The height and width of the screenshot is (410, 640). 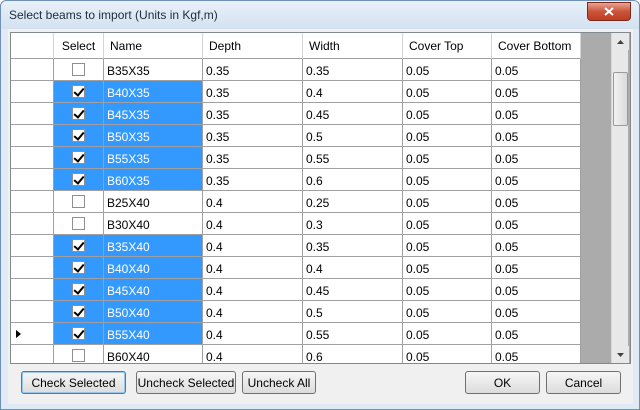 I want to click on column-header-cover-top: Cover Top, so click(x=447, y=46).